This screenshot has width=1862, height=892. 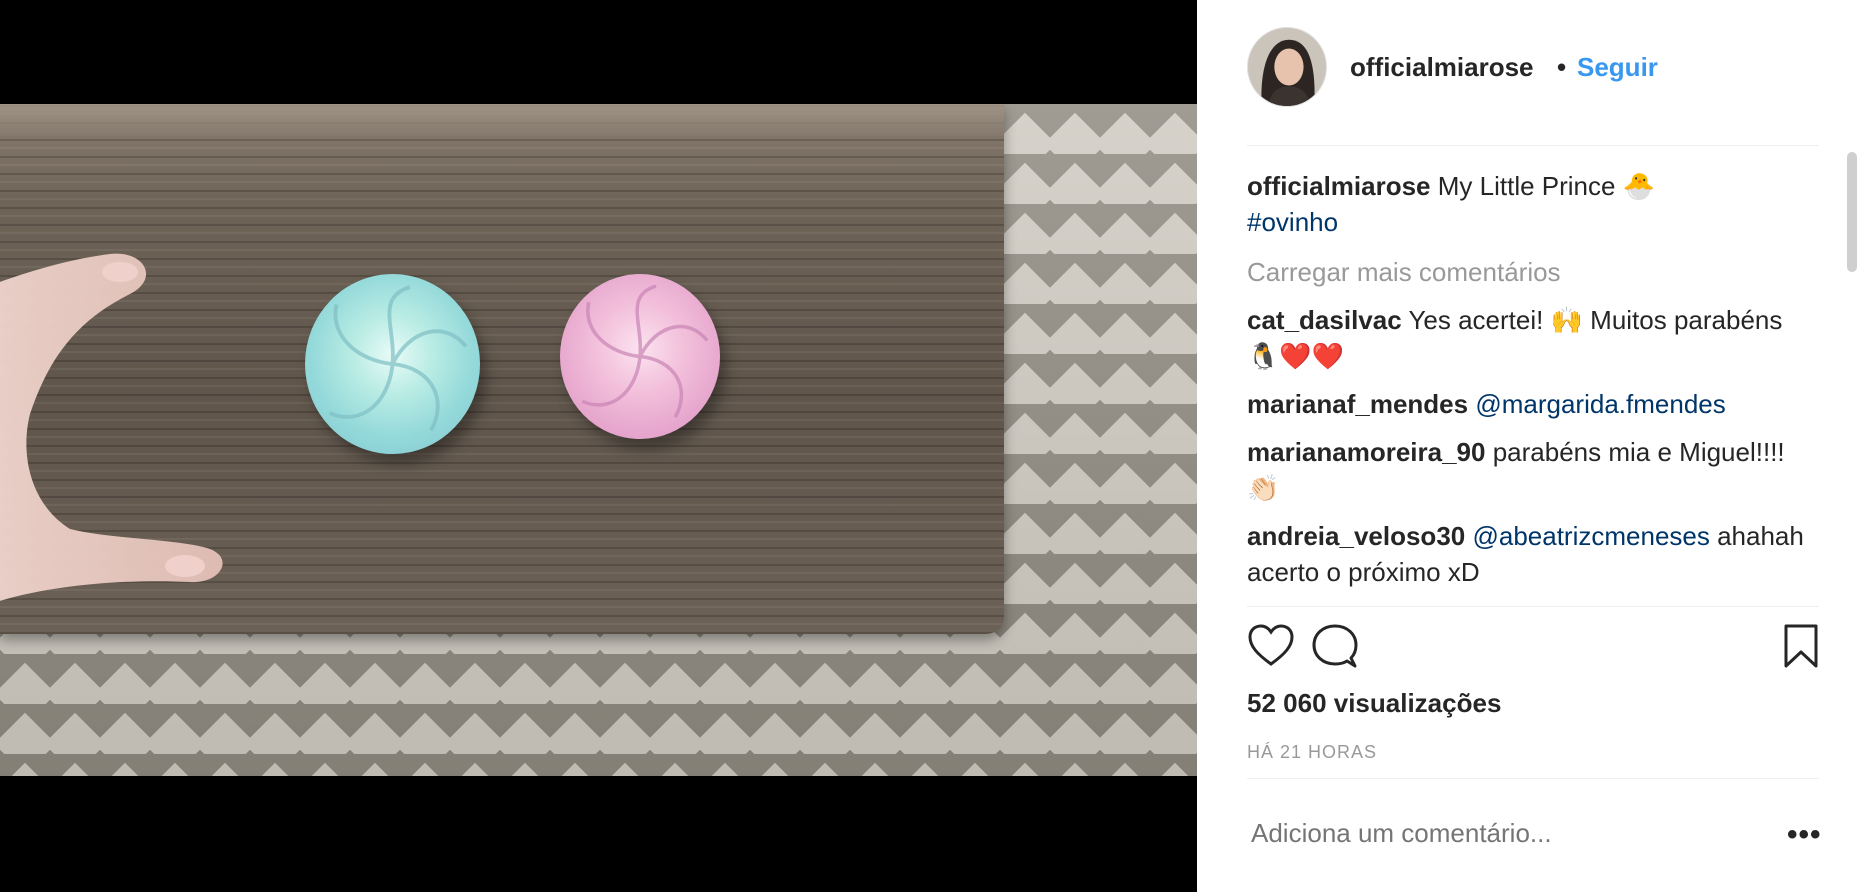 What do you see at coordinates (1801, 646) in the screenshot?
I see `bookmark-icon` at bounding box center [1801, 646].